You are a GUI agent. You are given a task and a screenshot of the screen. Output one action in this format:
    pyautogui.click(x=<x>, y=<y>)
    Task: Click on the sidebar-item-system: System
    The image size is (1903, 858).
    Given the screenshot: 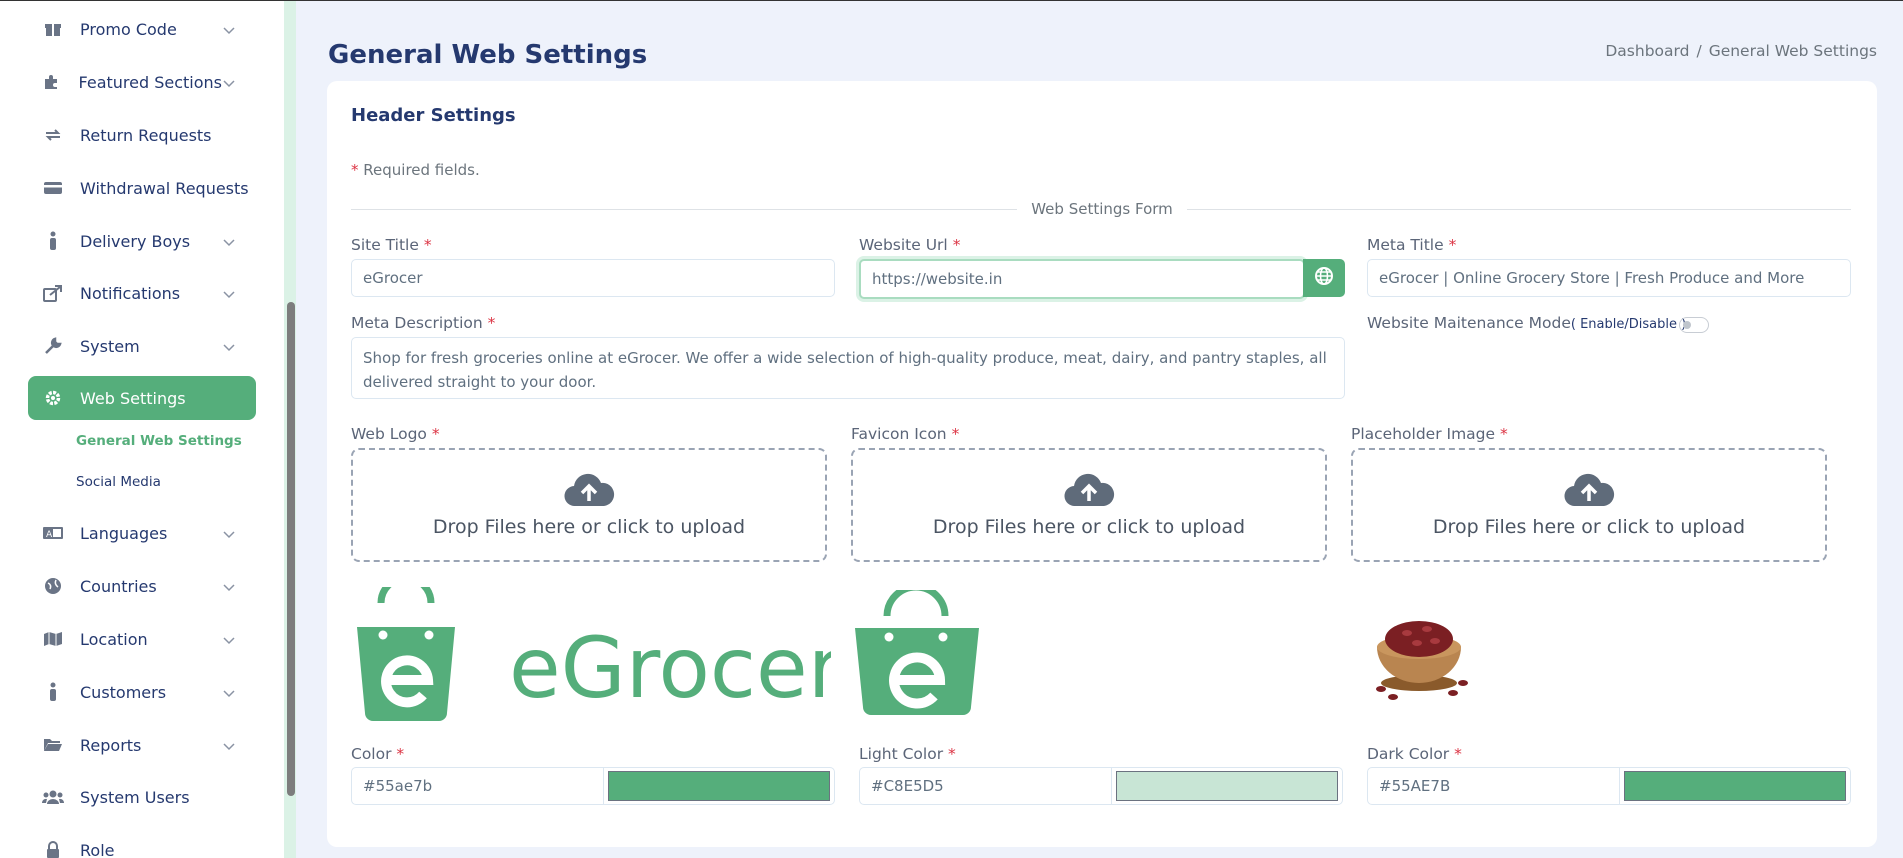 What is the action you would take?
    pyautogui.click(x=142, y=346)
    